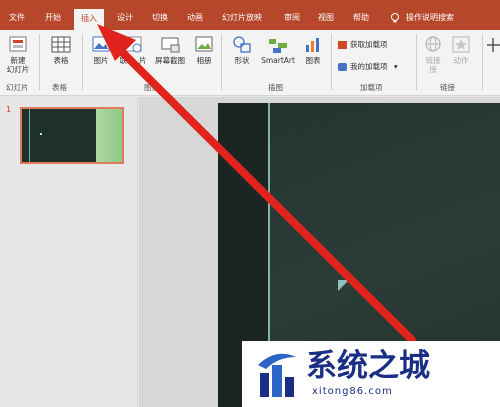 The image size is (500, 407). I want to click on online-picture-button: 联 片, so click(133, 49).